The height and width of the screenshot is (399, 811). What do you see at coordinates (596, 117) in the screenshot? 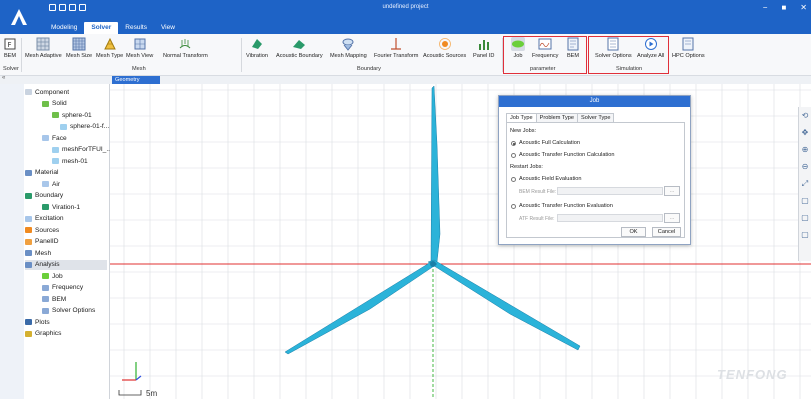
I see `tab-solver-type: Solver Type` at bounding box center [596, 117].